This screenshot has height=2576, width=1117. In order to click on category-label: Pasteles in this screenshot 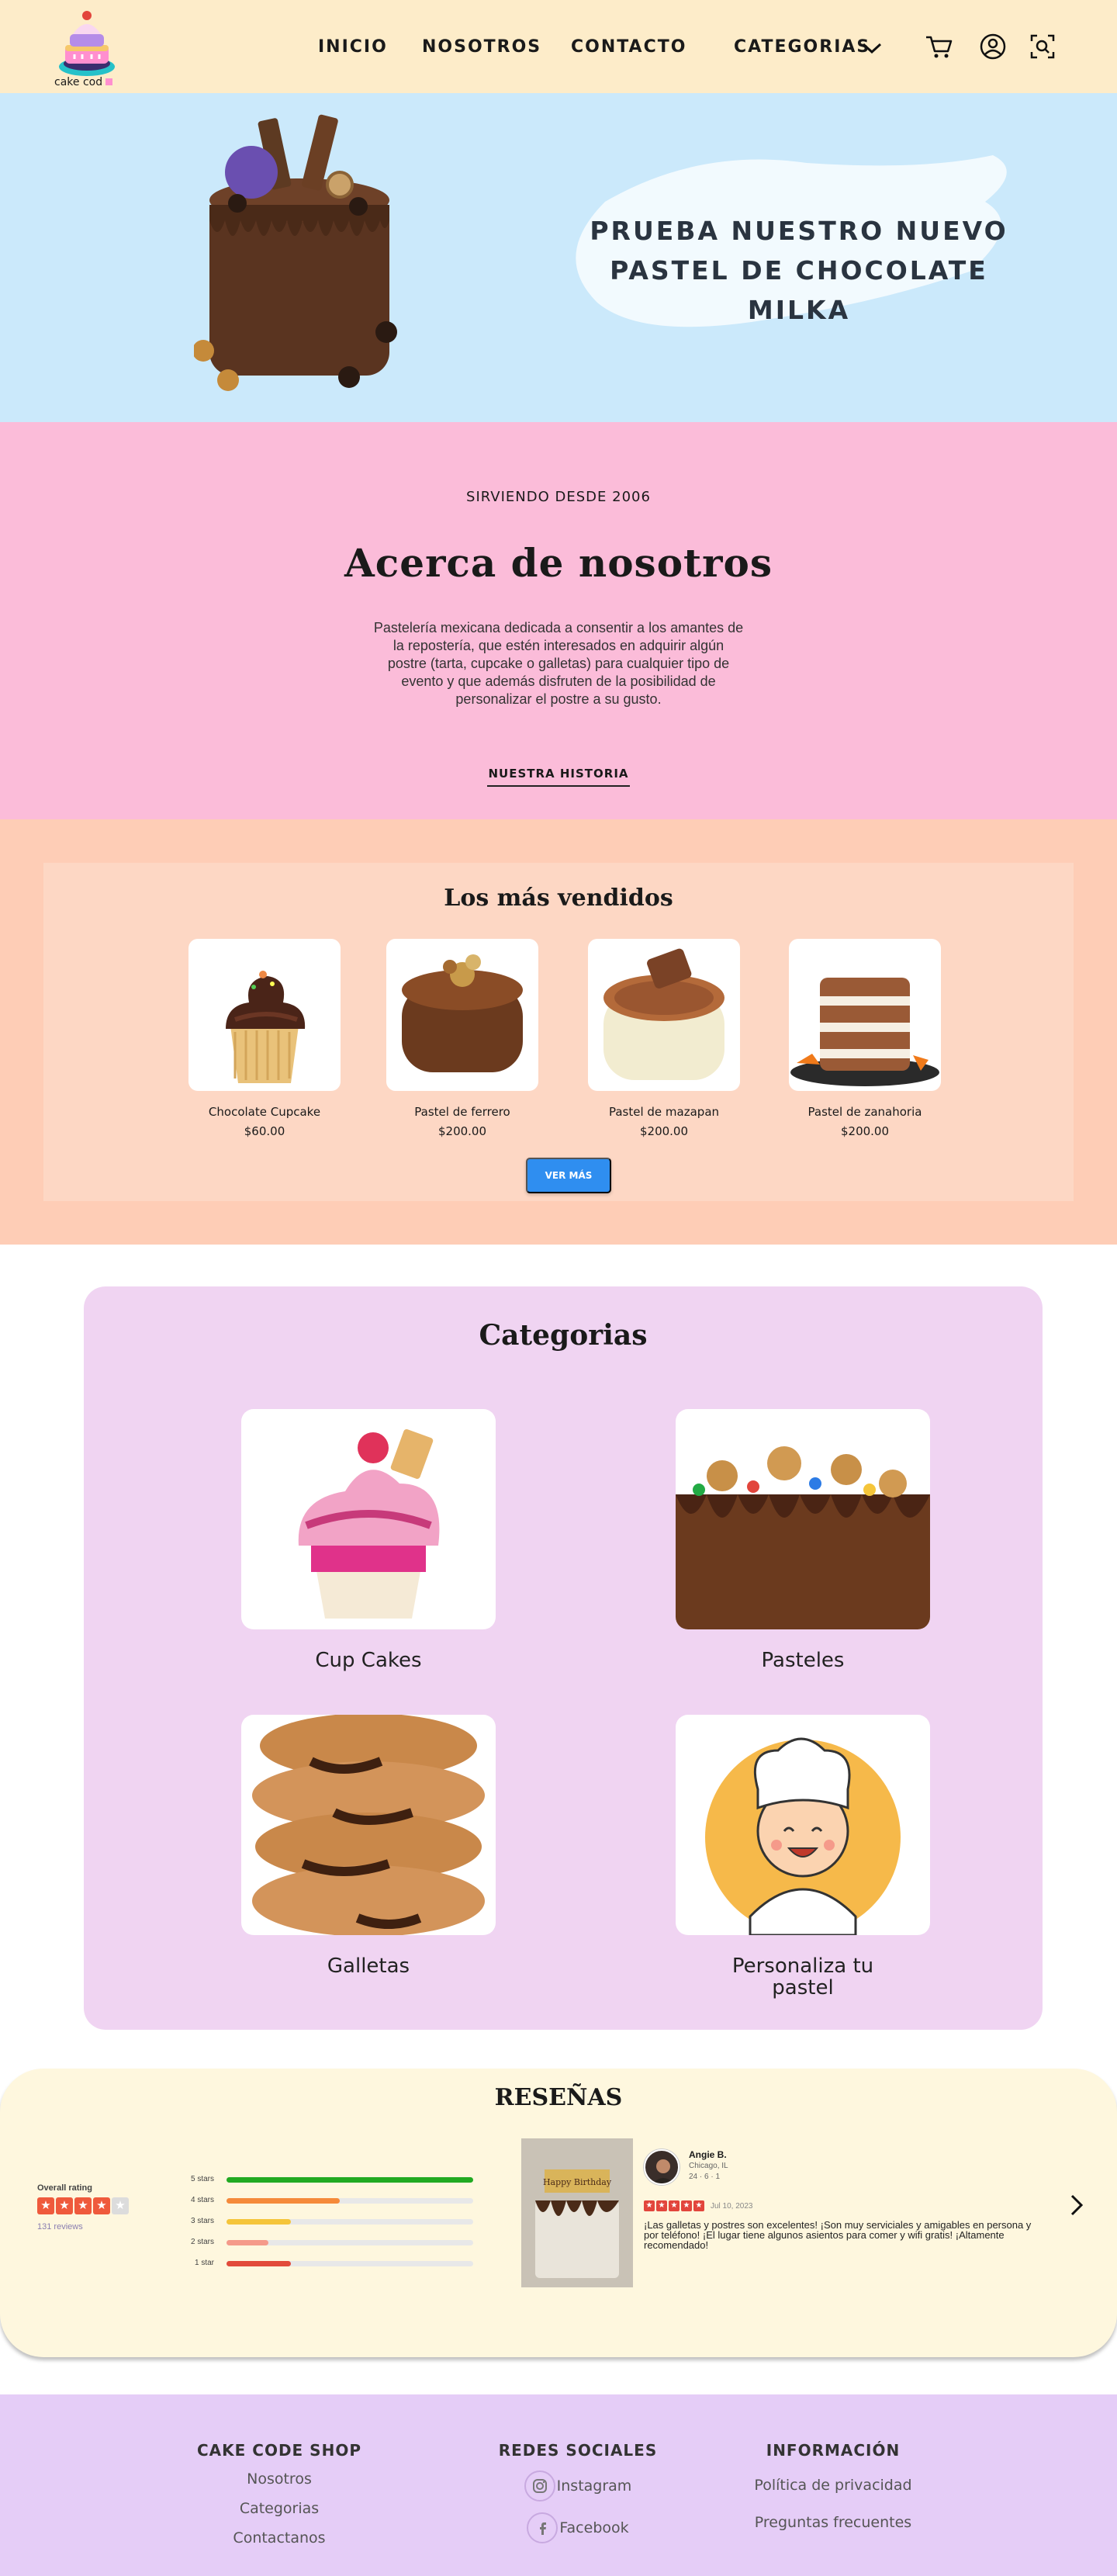, I will do `click(803, 1660)`.